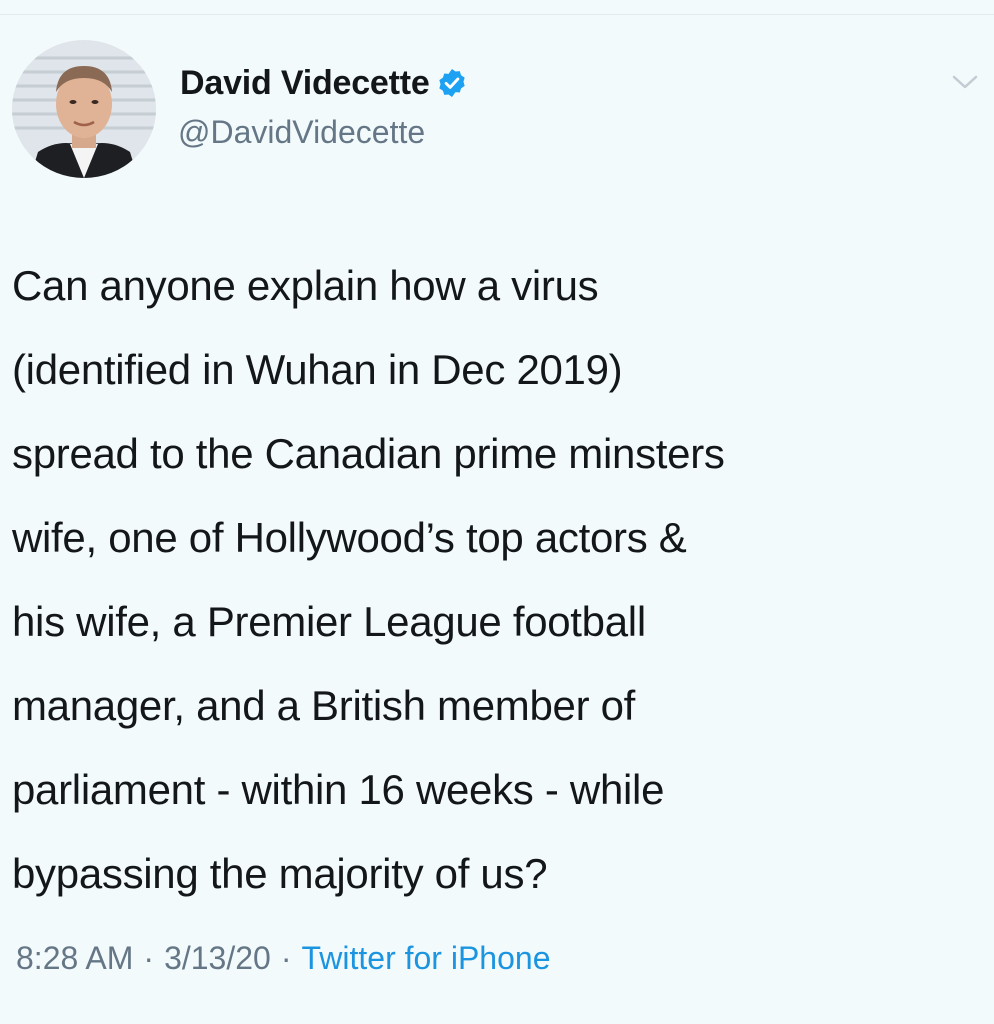  I want to click on author-handle: @DavidVidecette, so click(301, 132).